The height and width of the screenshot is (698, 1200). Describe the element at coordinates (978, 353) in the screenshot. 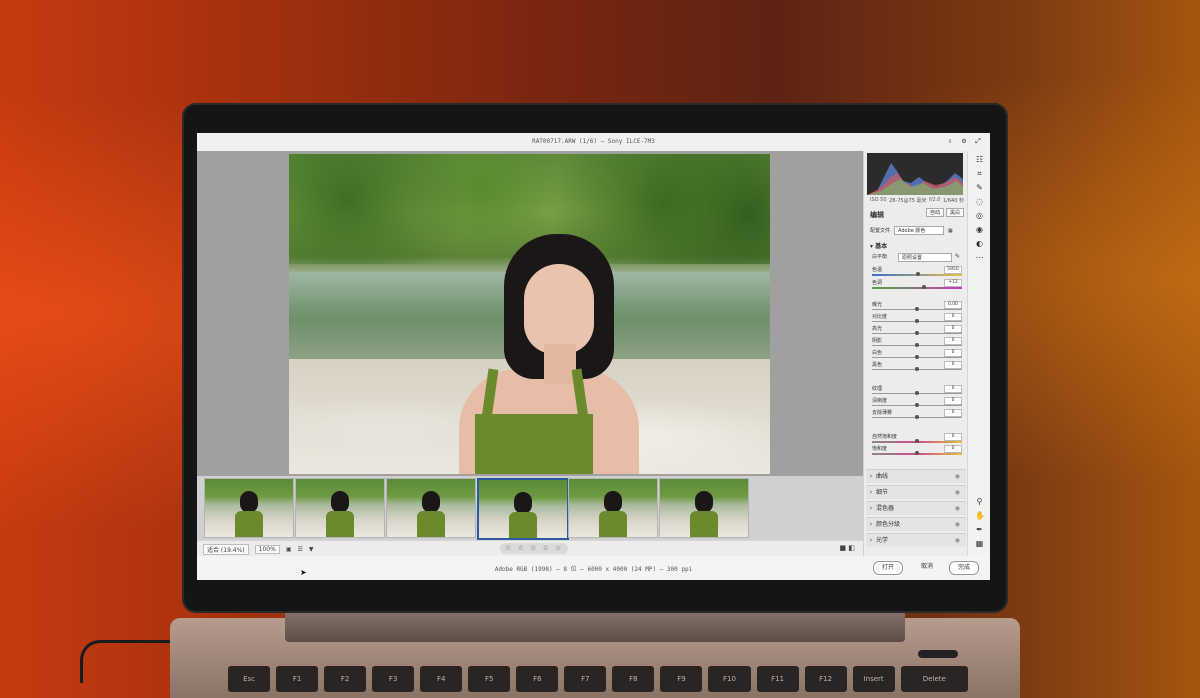

I see `tool-strip: ☷ ⌗ ✎ ◌ ◎ ◉ ◐ ⋯ ⚲ ✋ ✒ ▦` at that location.